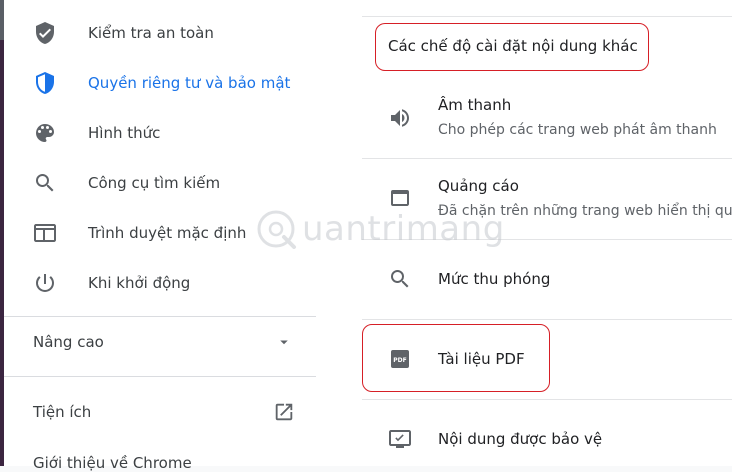  What do you see at coordinates (151, 33) in the screenshot?
I see `sidebar-item-label: Kiểm tra an toàn` at bounding box center [151, 33].